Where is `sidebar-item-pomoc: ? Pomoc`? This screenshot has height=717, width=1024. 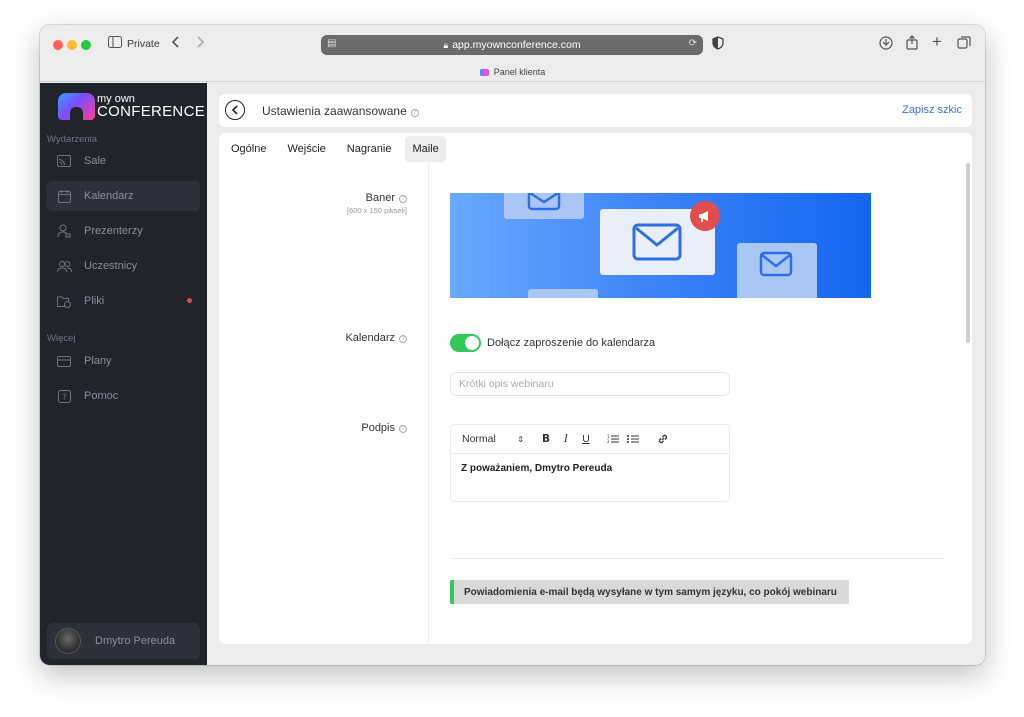 sidebar-item-pomoc: ? Pomoc is located at coordinates (123, 396).